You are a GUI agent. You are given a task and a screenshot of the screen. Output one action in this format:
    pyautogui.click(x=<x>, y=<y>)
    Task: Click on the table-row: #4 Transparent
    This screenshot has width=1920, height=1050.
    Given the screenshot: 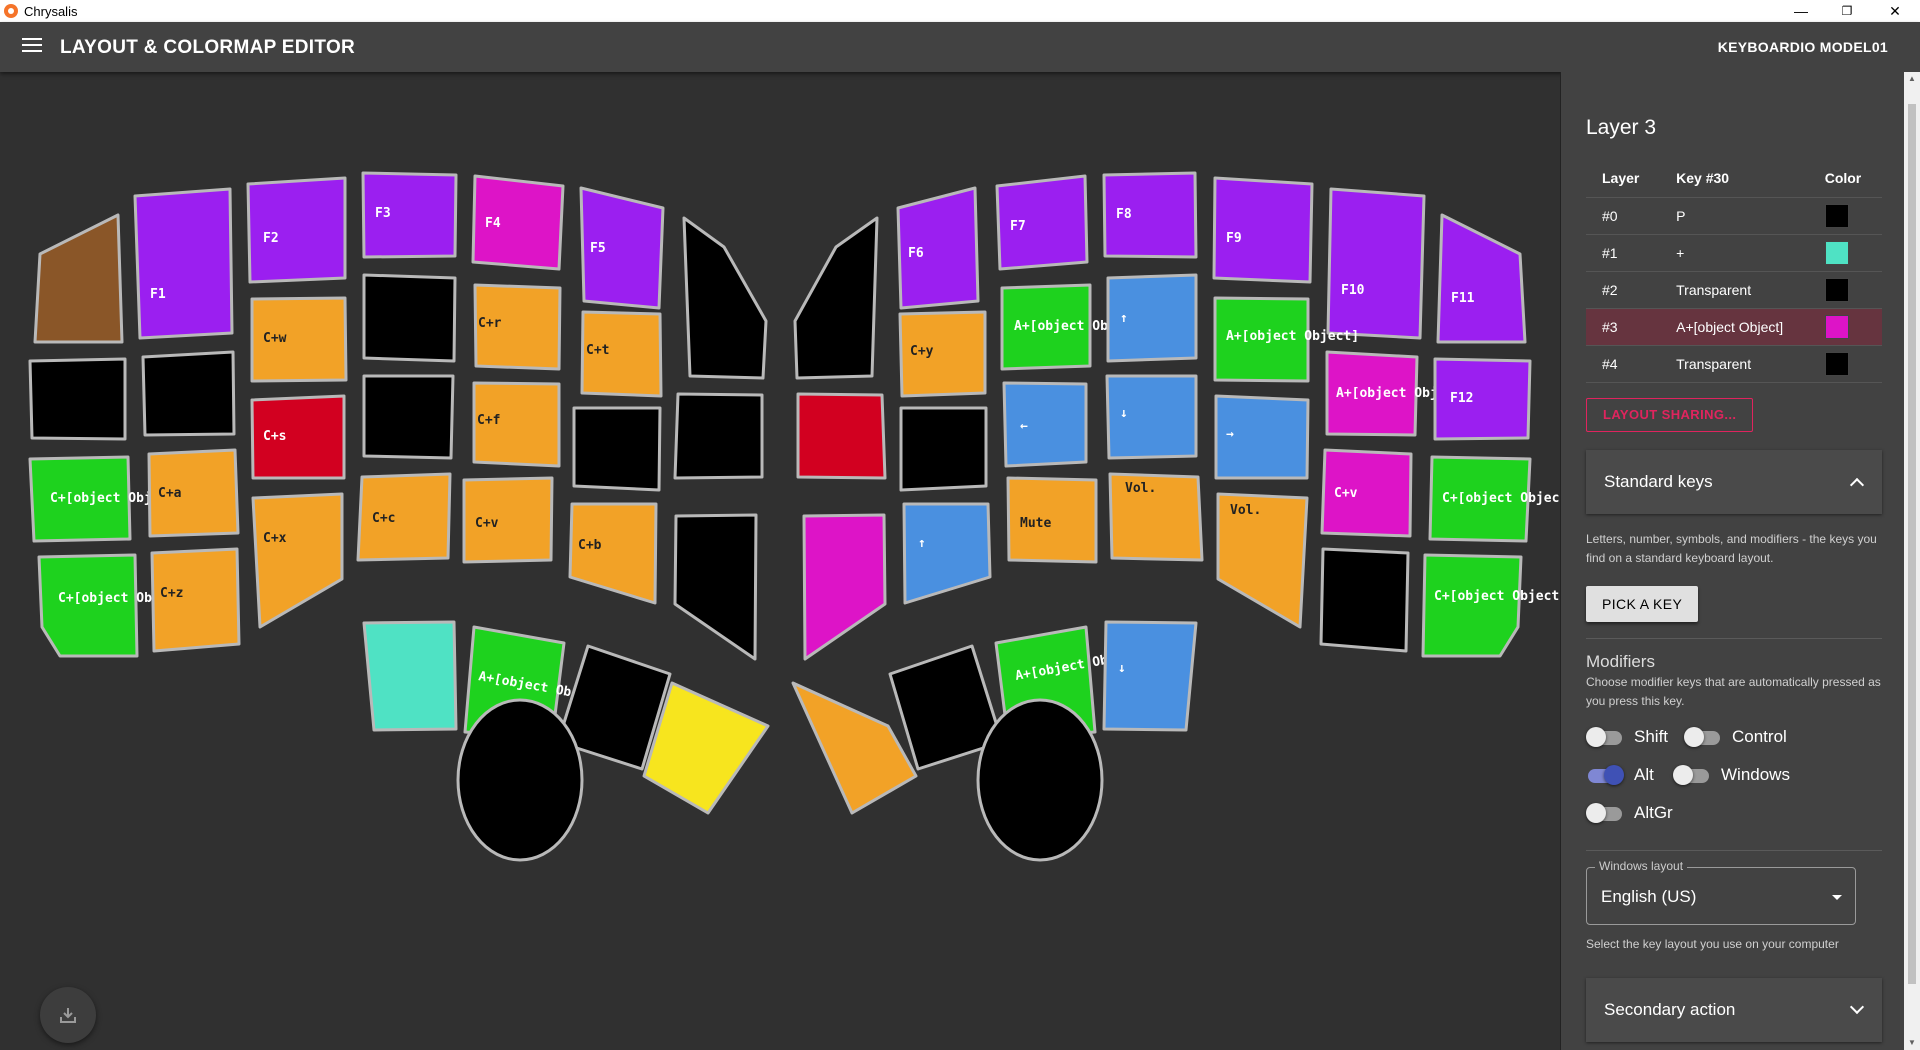 What is the action you would take?
    pyautogui.click(x=1734, y=364)
    